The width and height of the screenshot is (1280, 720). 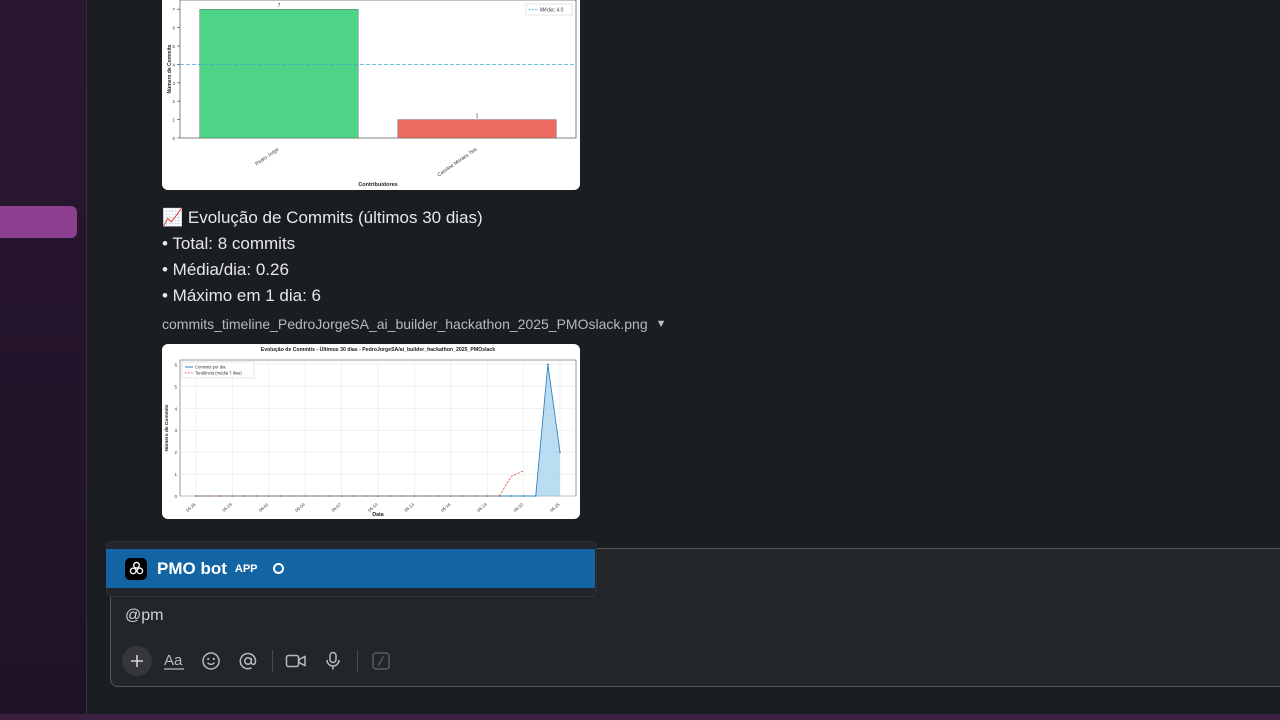 I want to click on workspace-sidebar, so click(x=43, y=360).